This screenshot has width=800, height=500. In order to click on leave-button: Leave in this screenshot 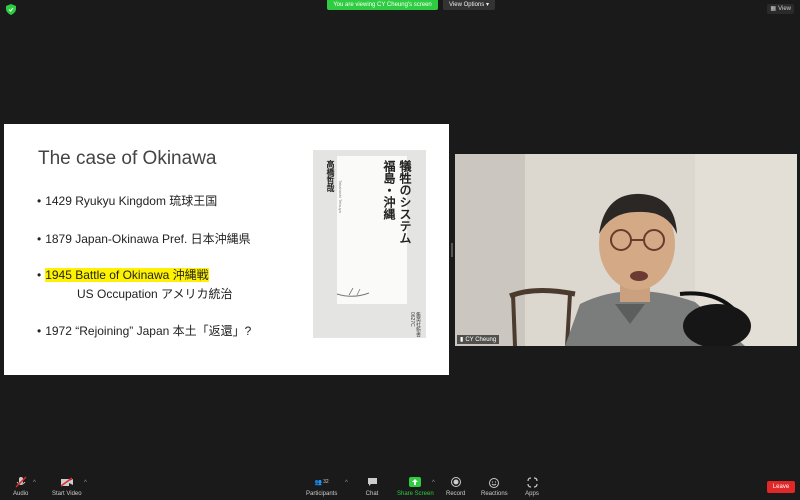, I will do `click(781, 487)`.